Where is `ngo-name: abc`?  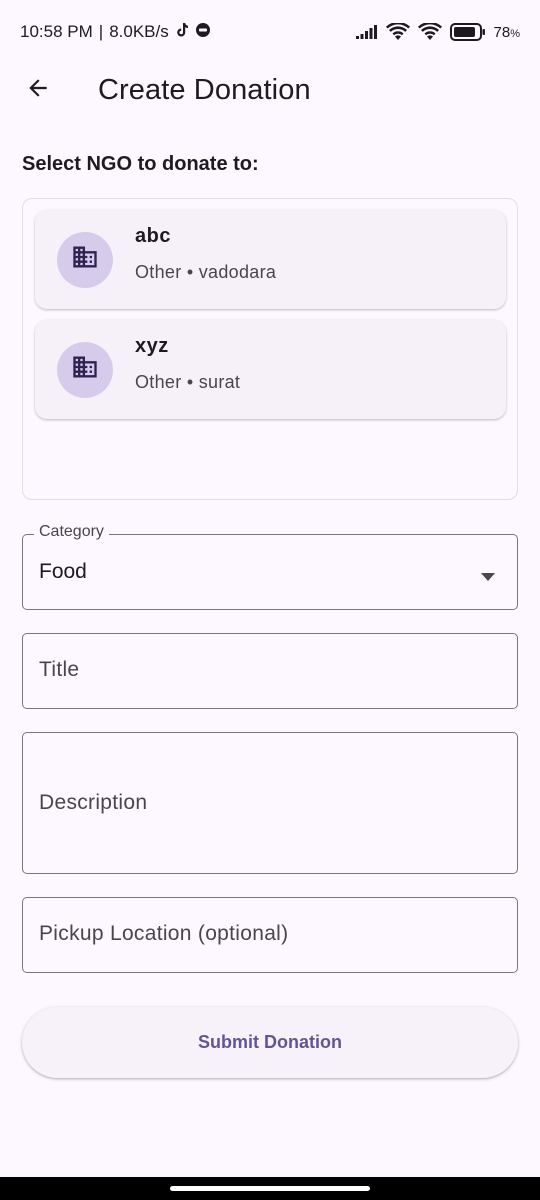 ngo-name: abc is located at coordinates (153, 235).